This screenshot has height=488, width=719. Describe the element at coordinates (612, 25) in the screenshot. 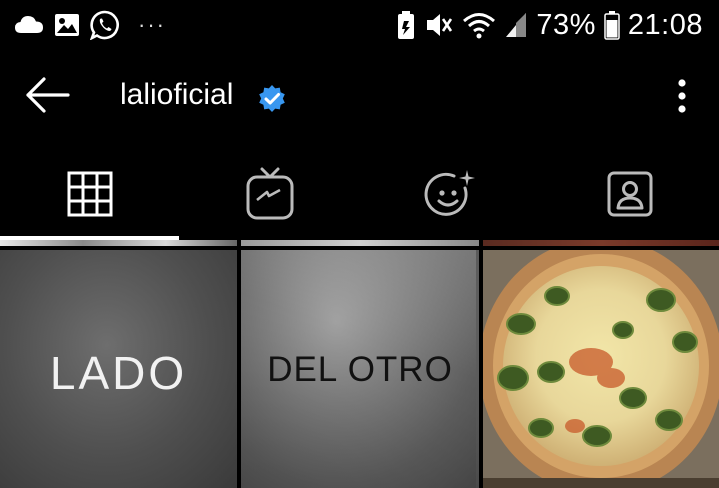

I see `battery-icon` at that location.